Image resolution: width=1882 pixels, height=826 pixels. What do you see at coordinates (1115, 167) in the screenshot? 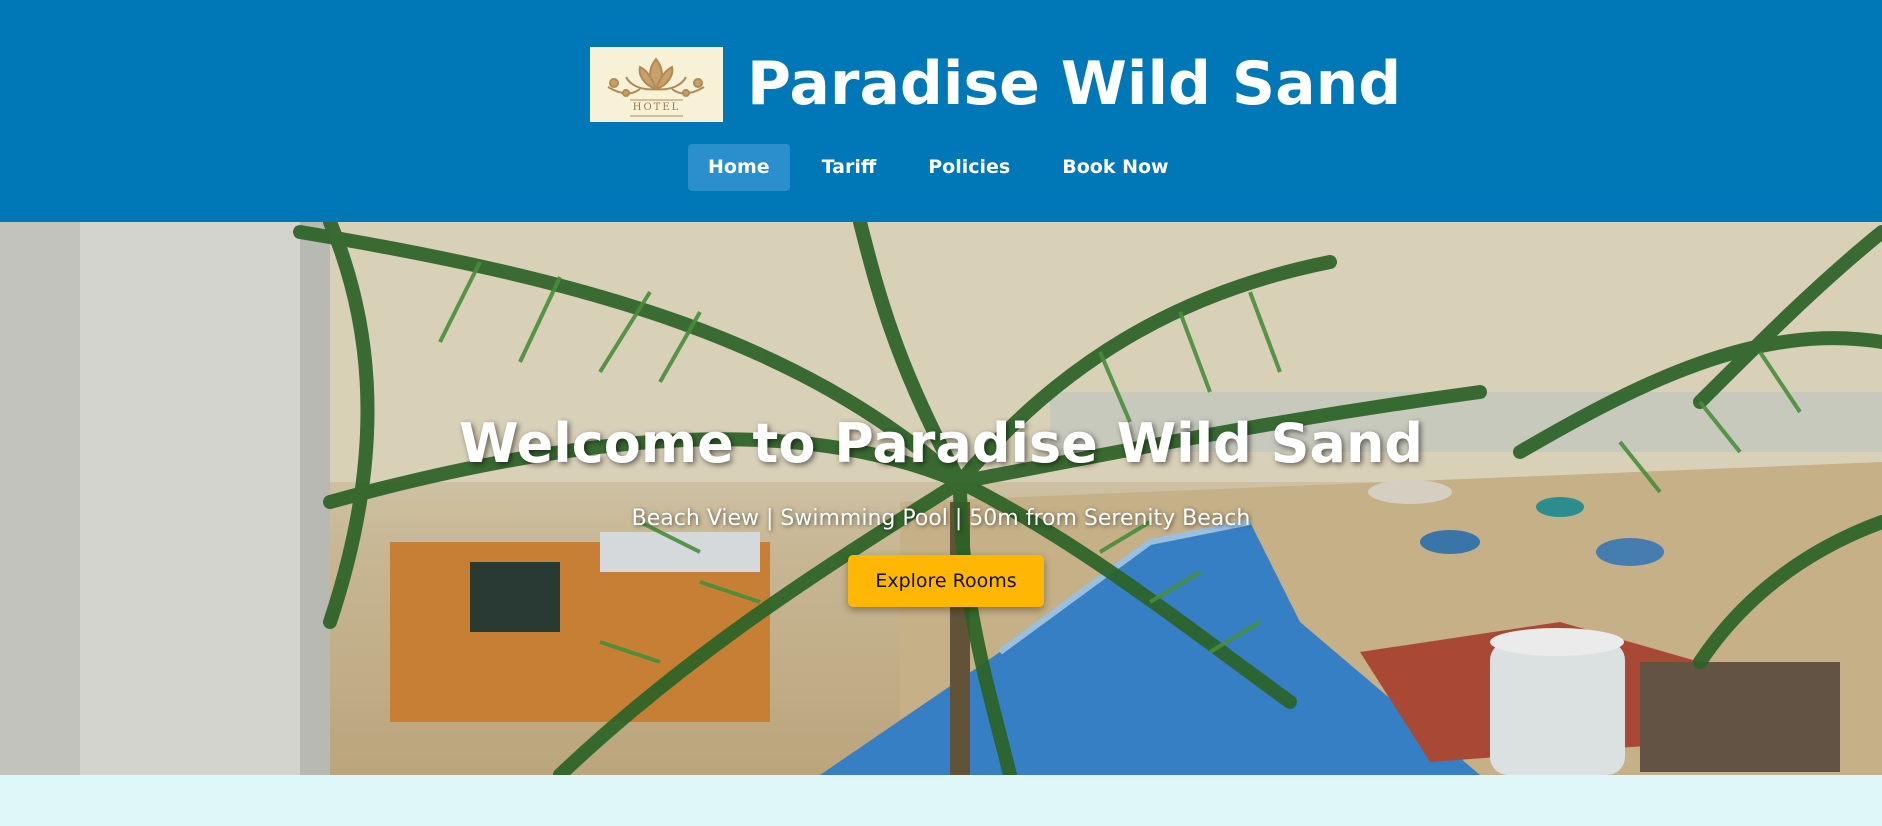
I see `nav-item-book-now: Book Now` at bounding box center [1115, 167].